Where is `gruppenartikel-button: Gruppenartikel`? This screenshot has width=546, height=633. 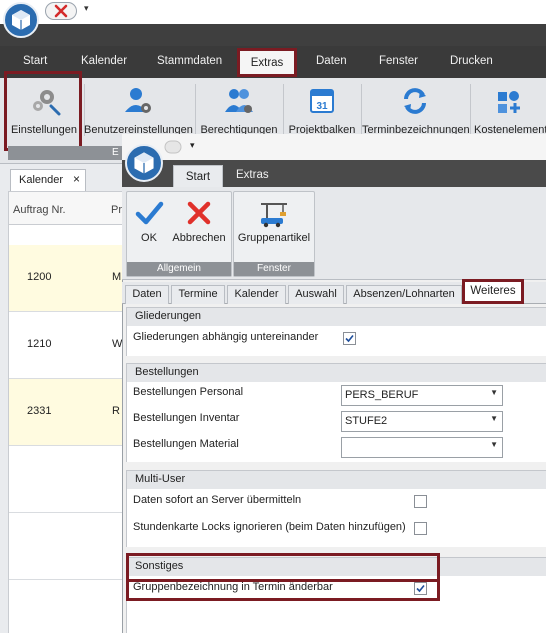 gruppenartikel-button: Gruppenartikel is located at coordinates (274, 224).